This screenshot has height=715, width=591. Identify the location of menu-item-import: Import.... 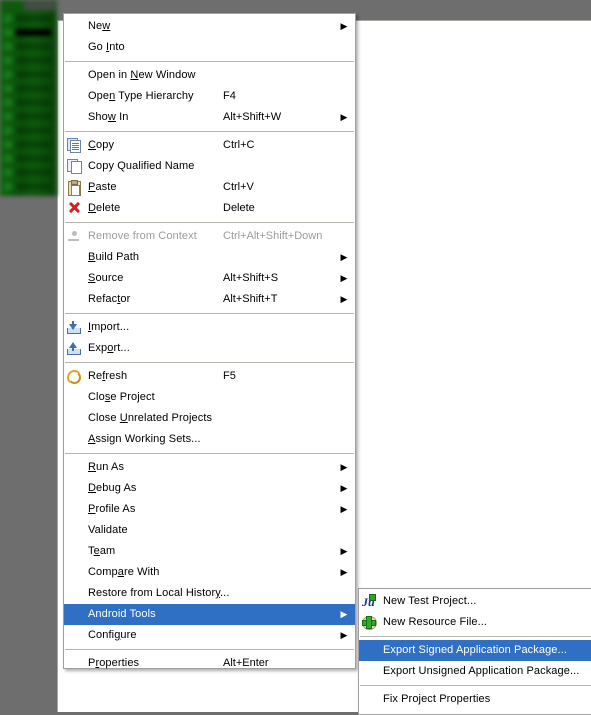
(209, 327).